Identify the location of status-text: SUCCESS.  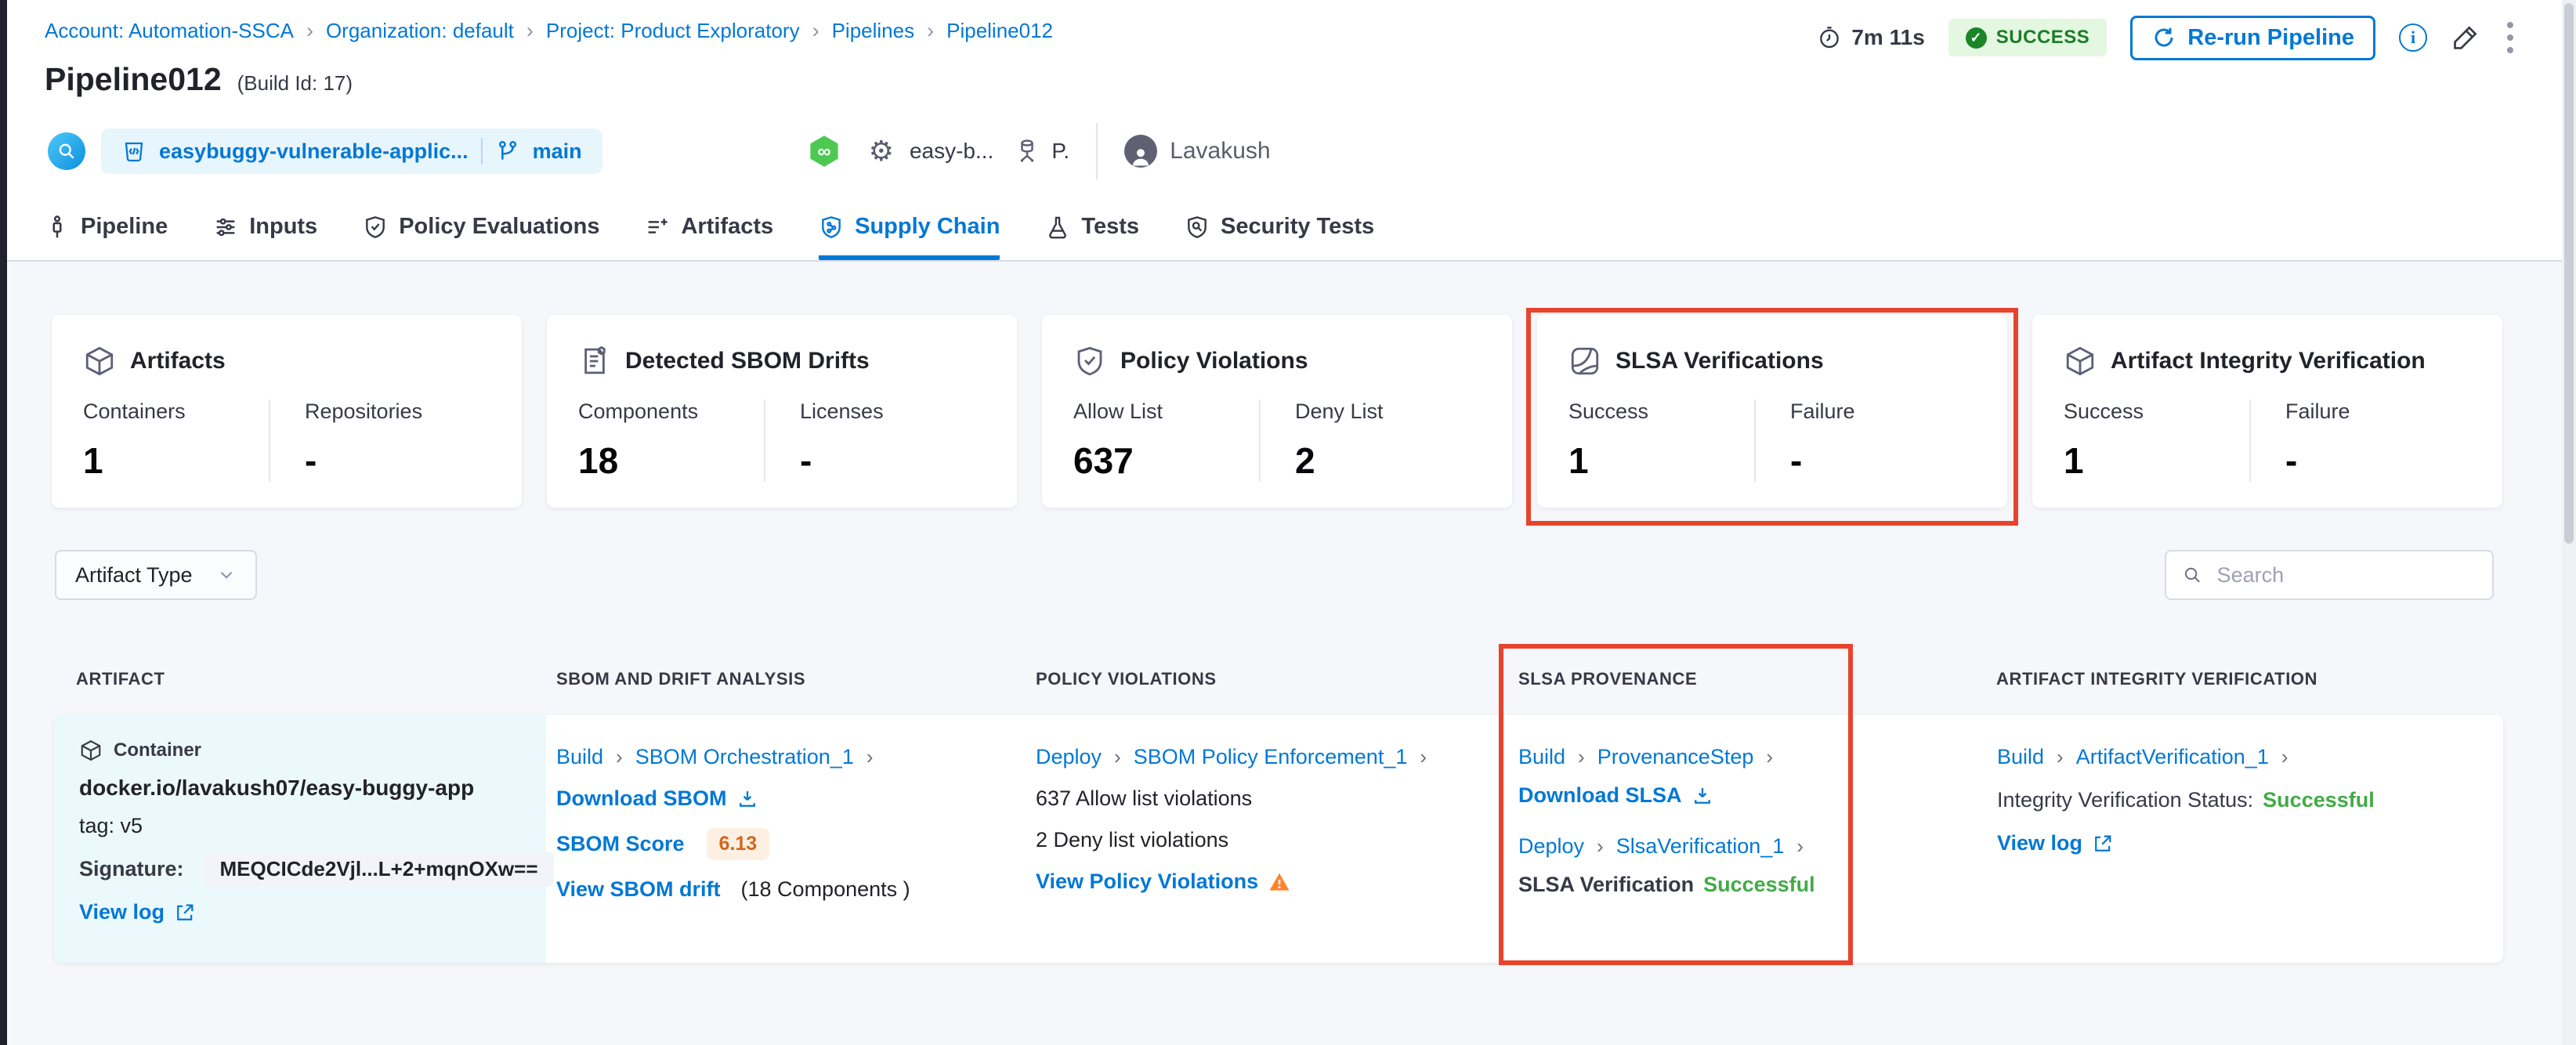
(2043, 37).